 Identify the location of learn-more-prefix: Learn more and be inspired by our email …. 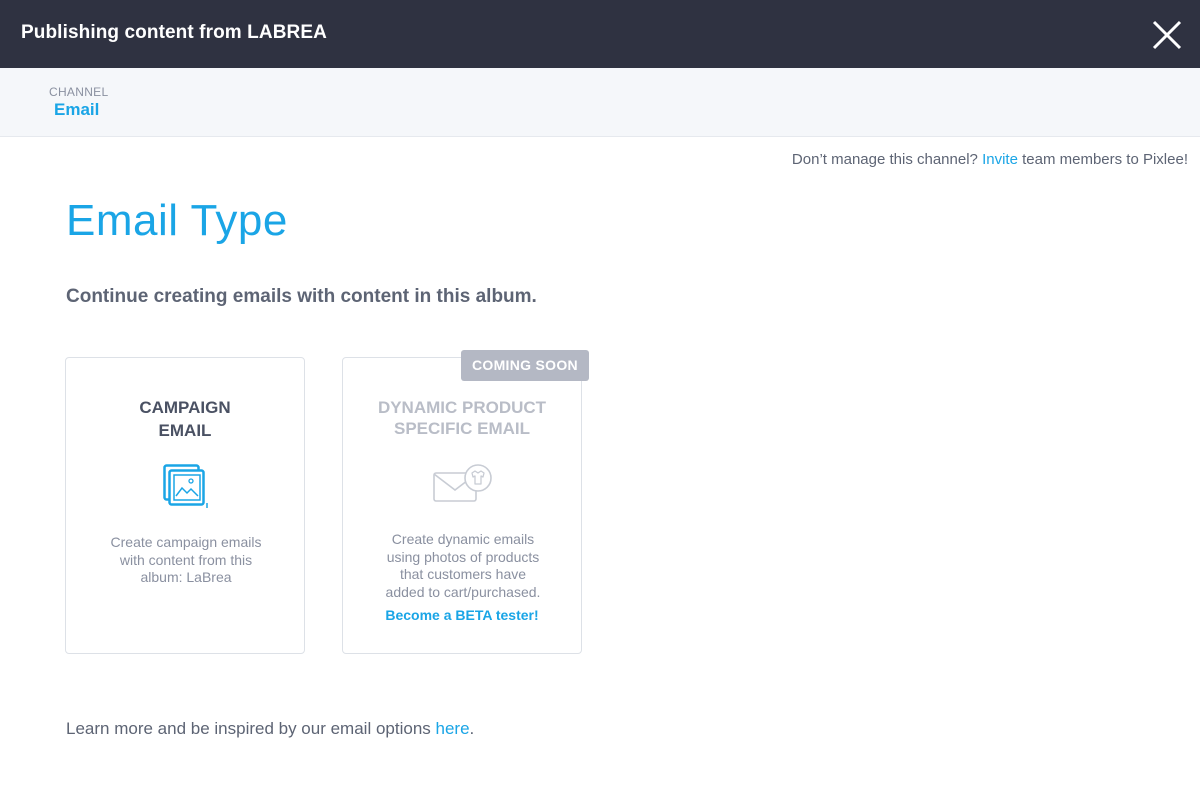
(248, 728).